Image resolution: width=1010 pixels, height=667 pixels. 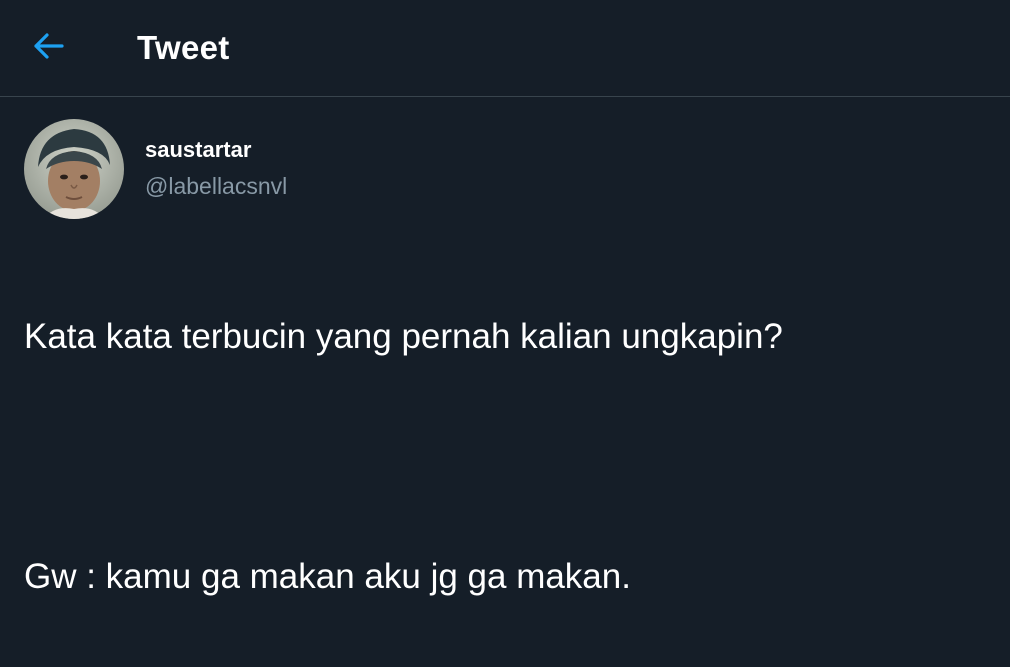 I want to click on tweet-line-break, so click(x=517, y=457).